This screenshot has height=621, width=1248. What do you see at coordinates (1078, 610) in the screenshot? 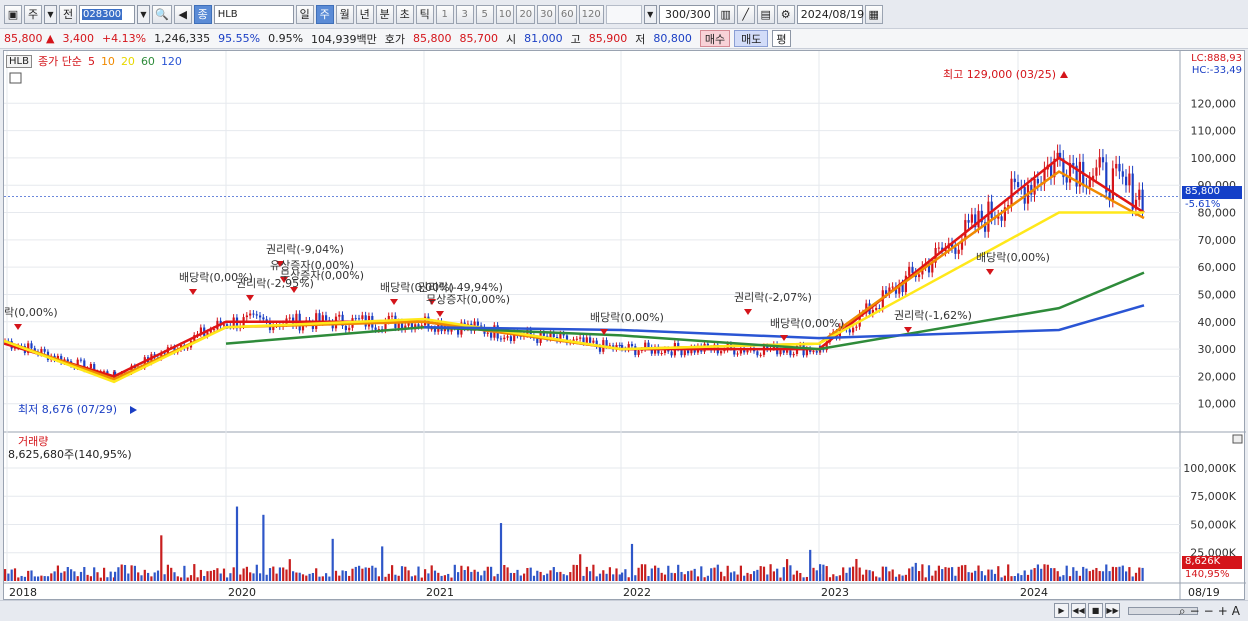
I see `rewind-icon: ◀◀` at bounding box center [1078, 610].